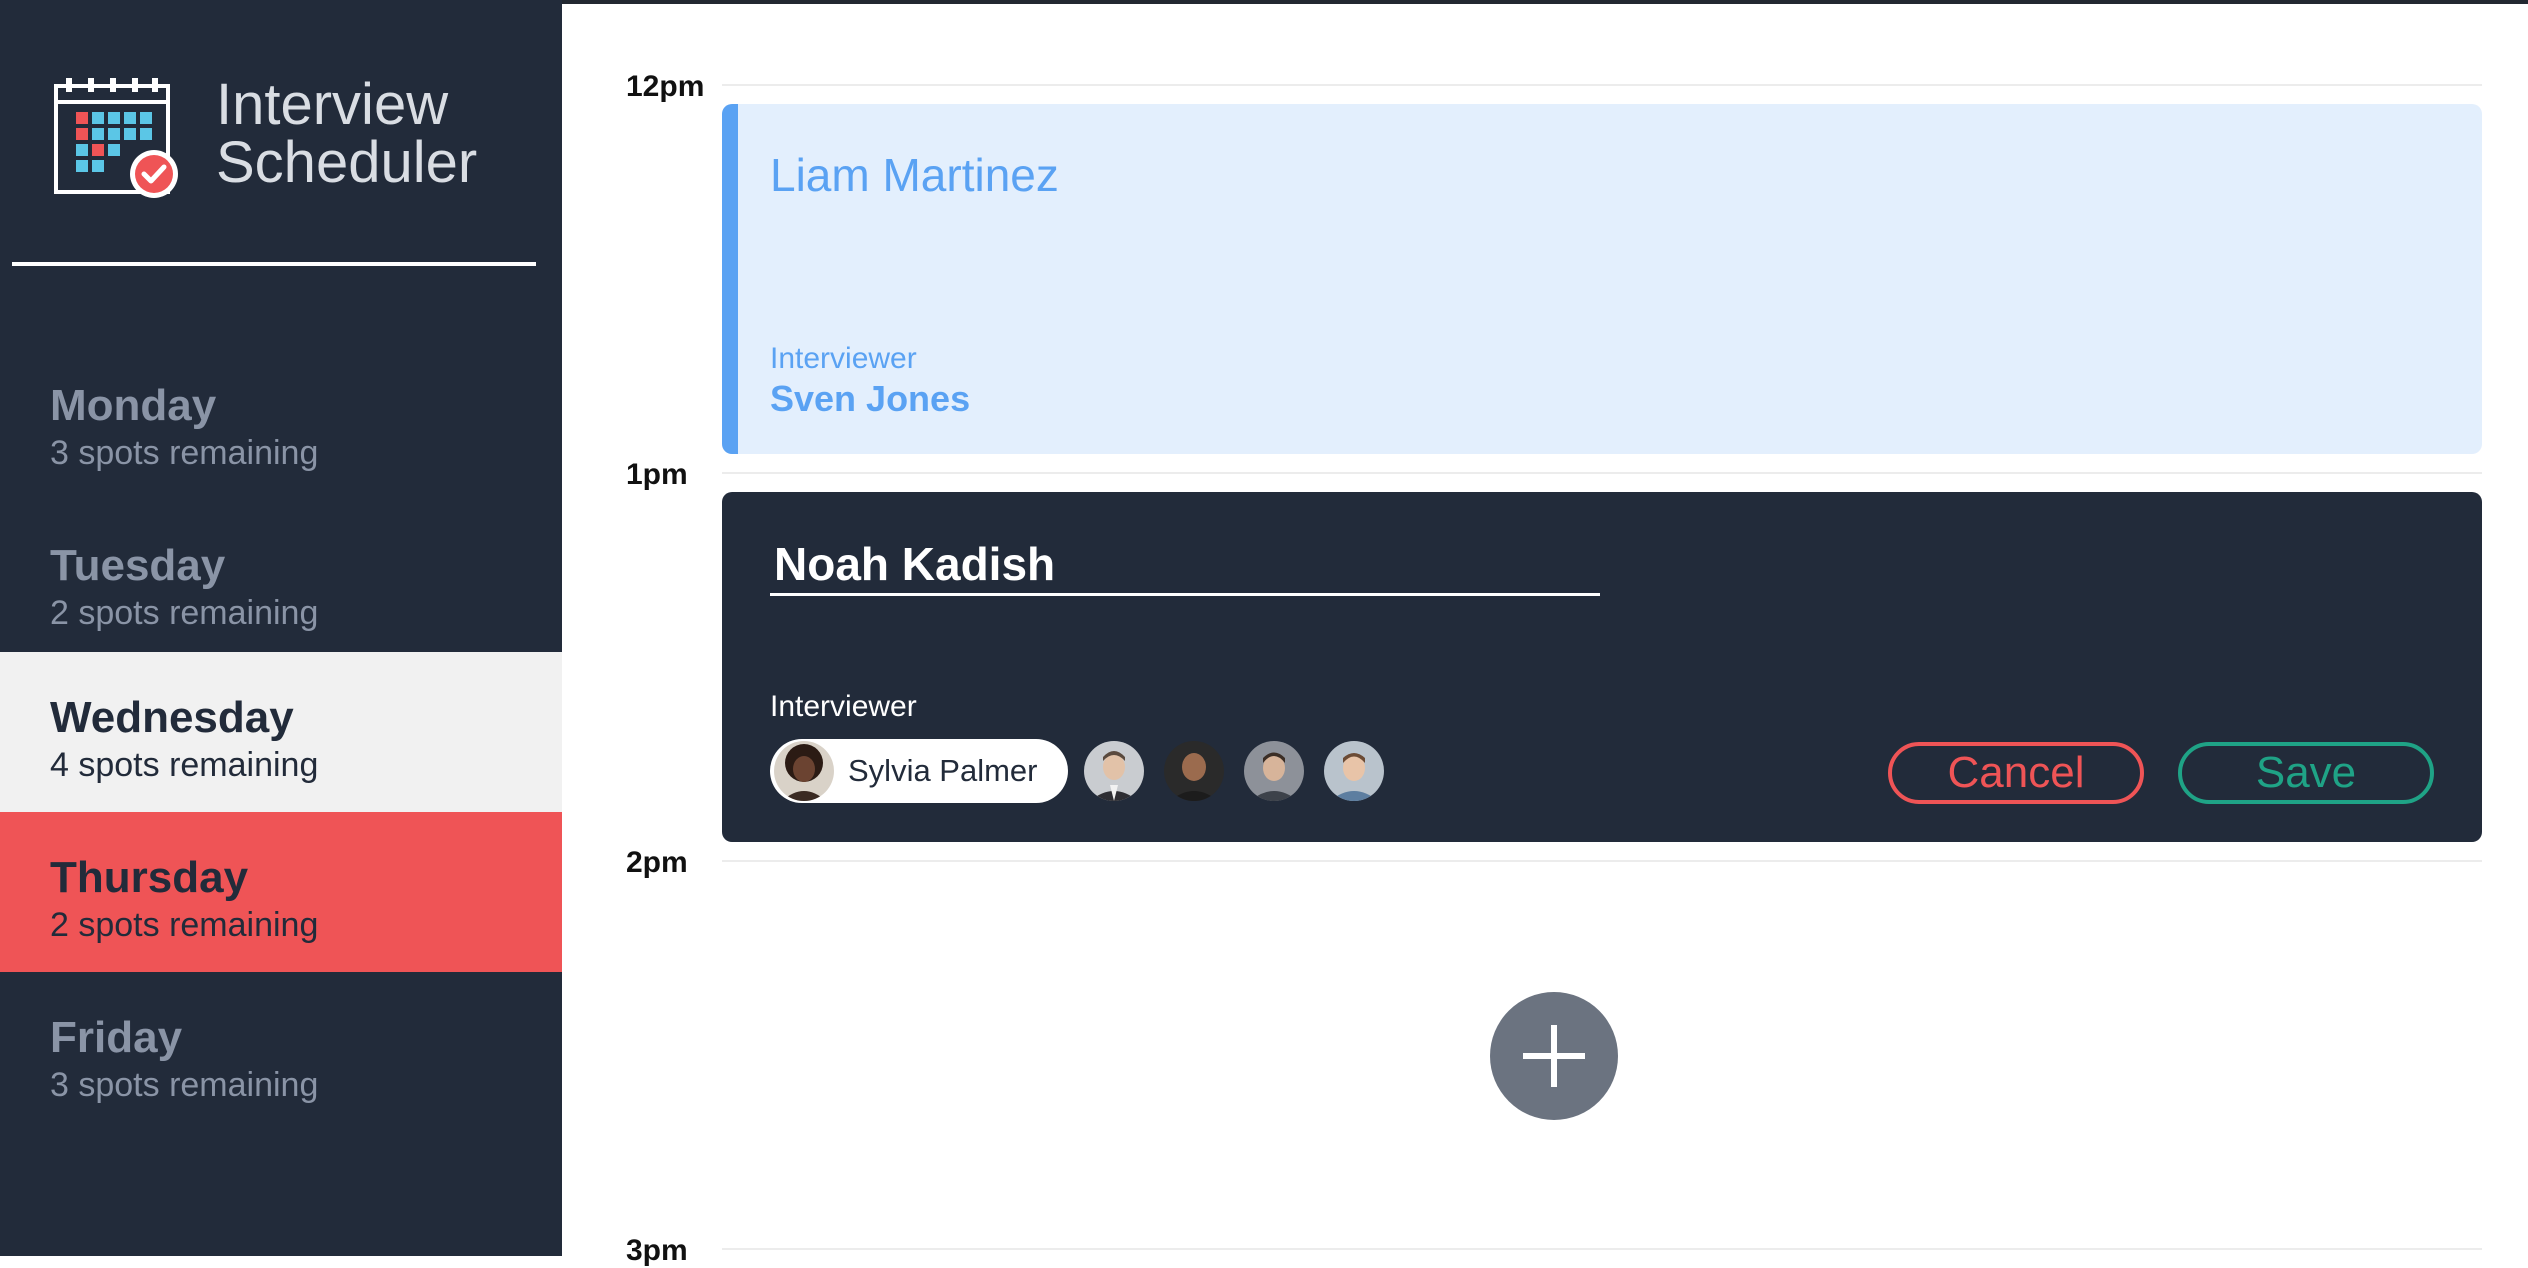 The height and width of the screenshot is (1268, 2528). What do you see at coordinates (657, 474) in the screenshot?
I see `time-label-1pm: 1pm` at bounding box center [657, 474].